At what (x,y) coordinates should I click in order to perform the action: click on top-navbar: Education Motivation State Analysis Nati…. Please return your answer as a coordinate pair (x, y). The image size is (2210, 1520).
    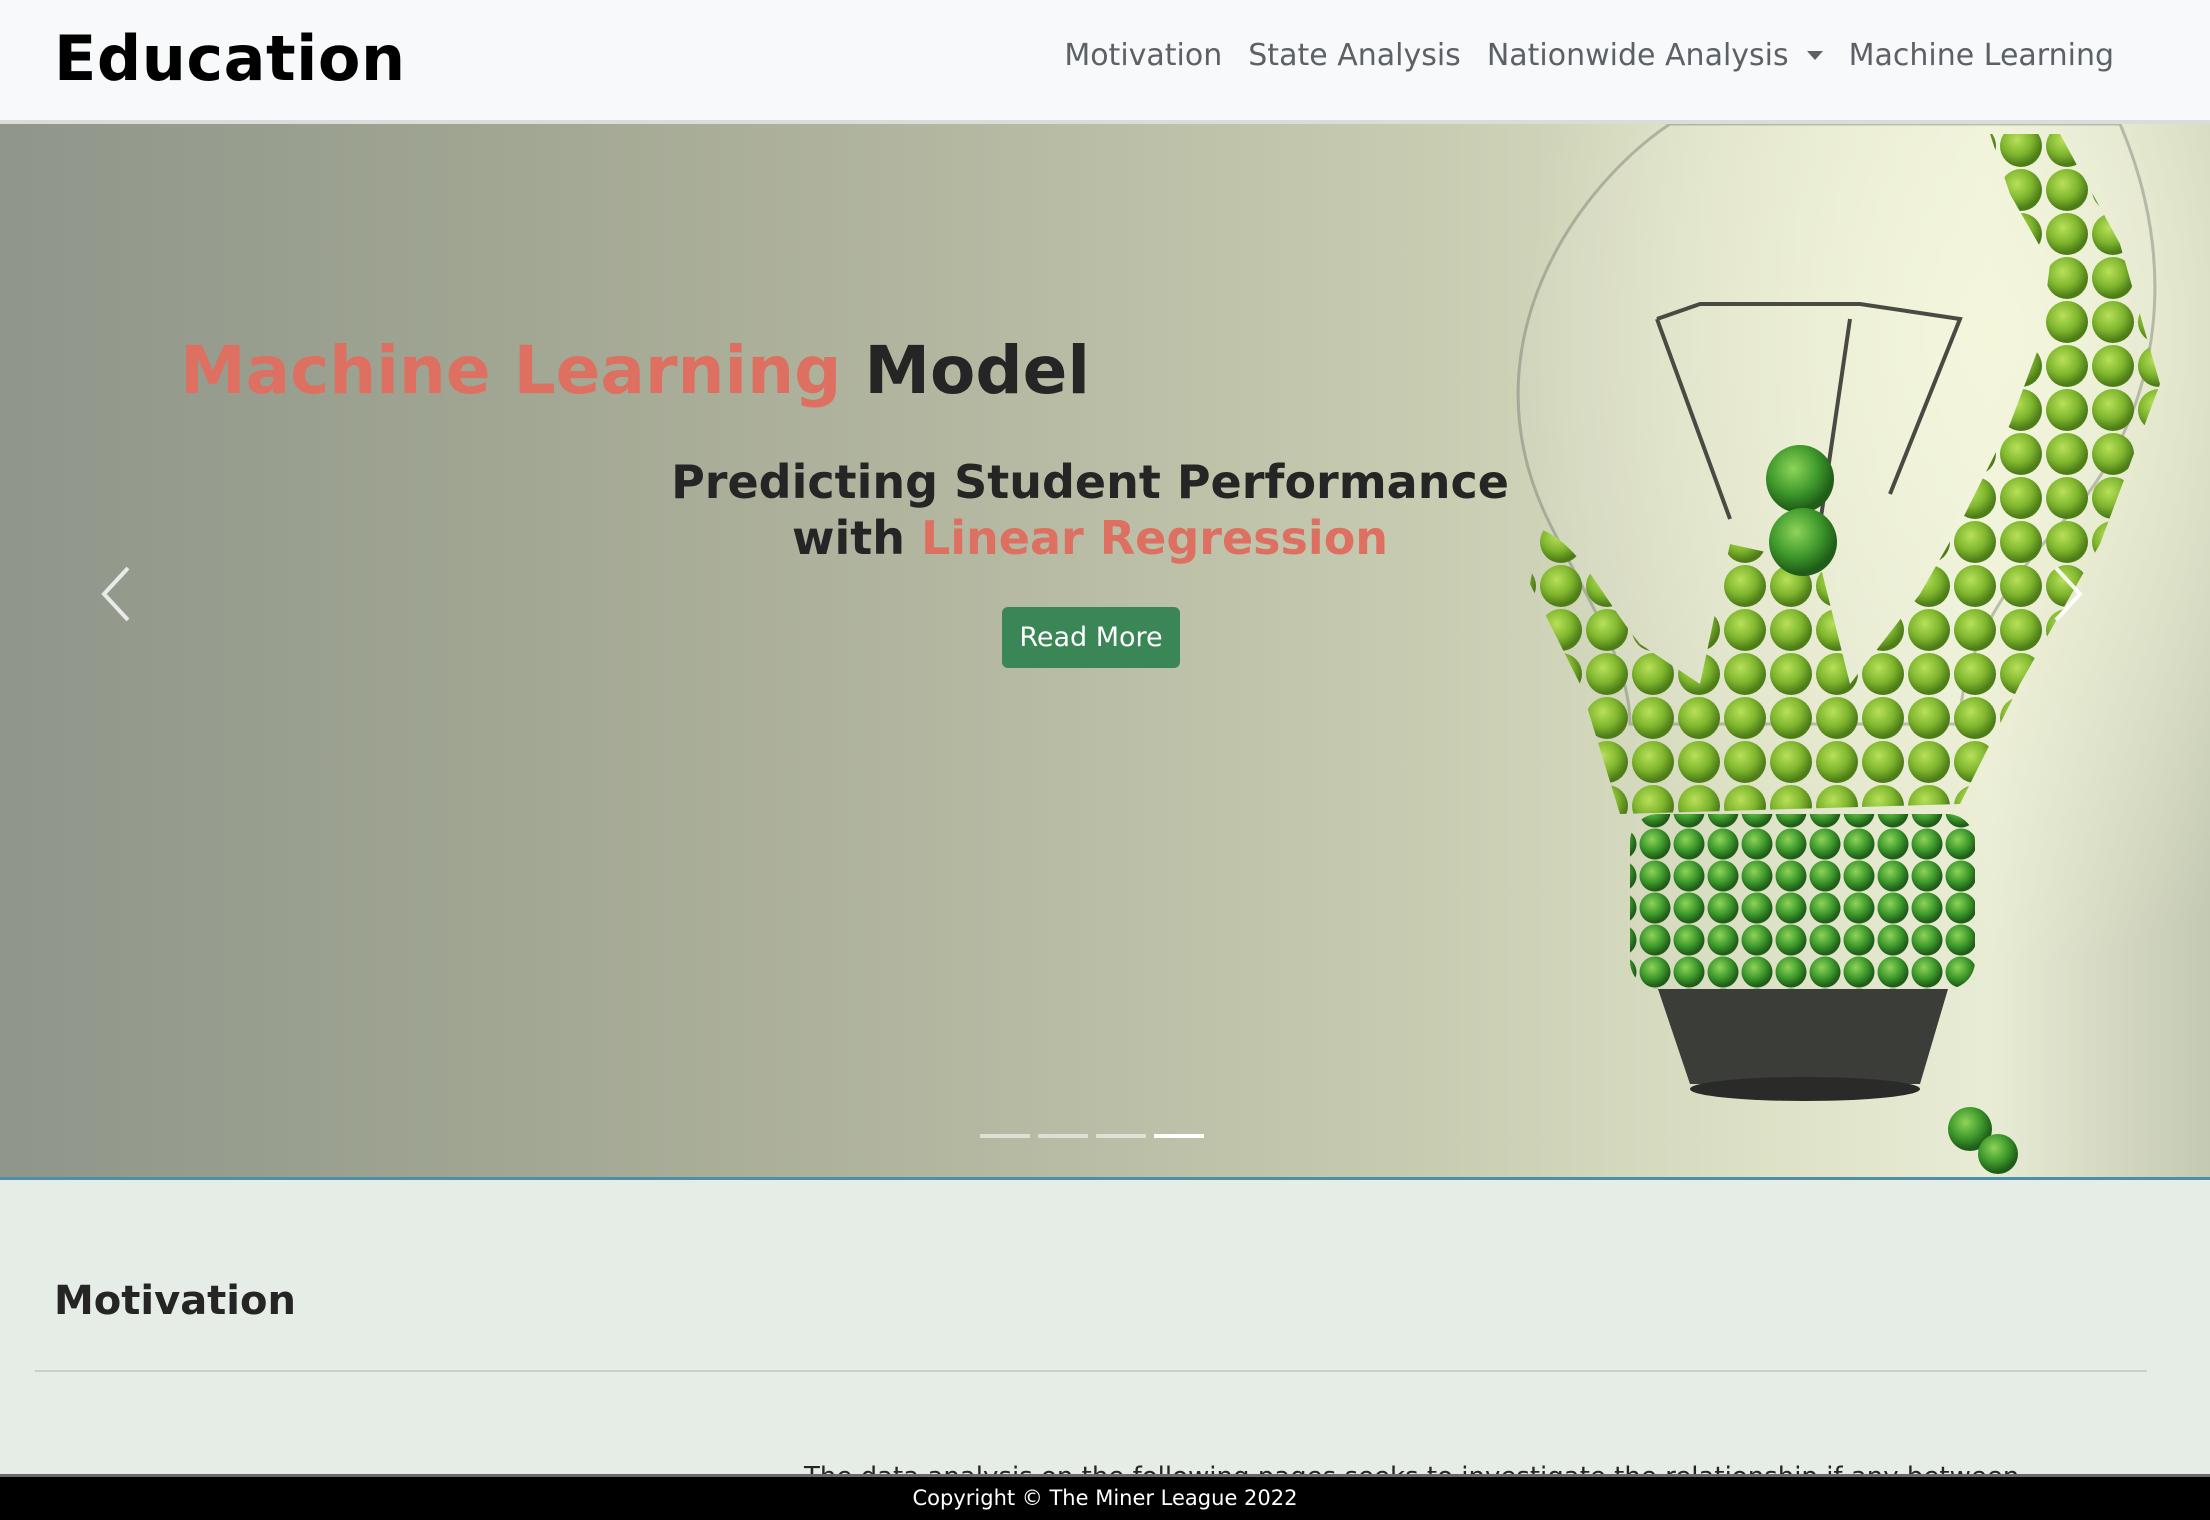
    Looking at the image, I should click on (1105, 62).